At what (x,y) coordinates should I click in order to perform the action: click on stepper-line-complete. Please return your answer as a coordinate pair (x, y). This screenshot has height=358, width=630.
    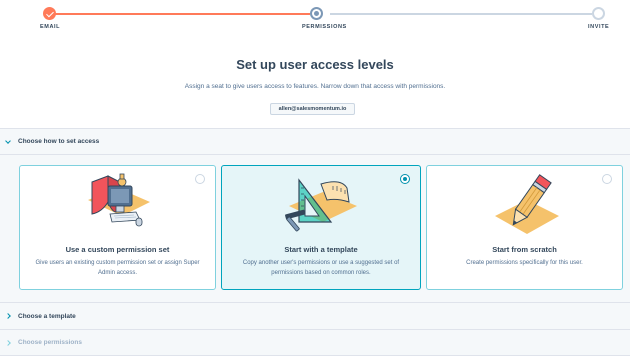
    Looking at the image, I should click on (182, 14).